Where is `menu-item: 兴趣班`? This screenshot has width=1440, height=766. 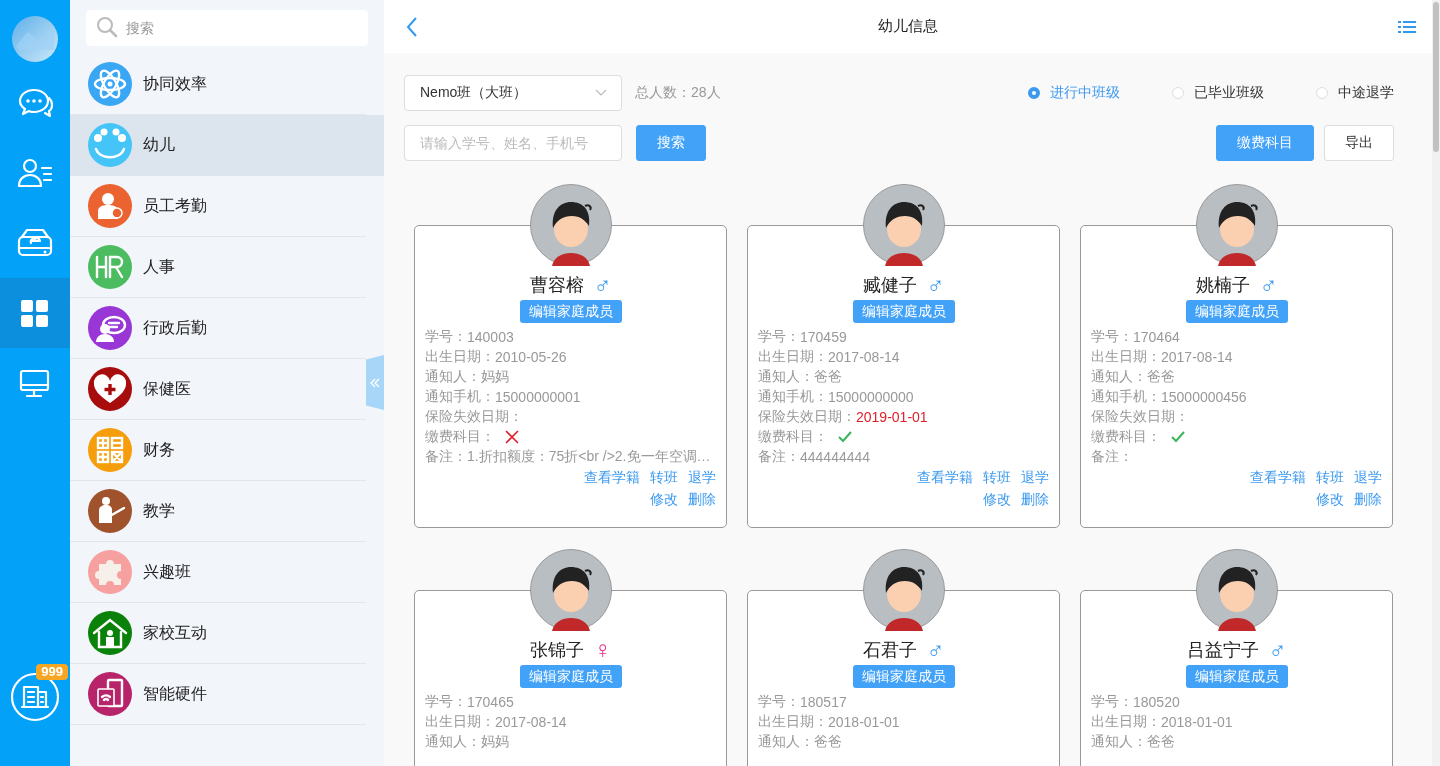 menu-item: 兴趣班 is located at coordinates (218, 572).